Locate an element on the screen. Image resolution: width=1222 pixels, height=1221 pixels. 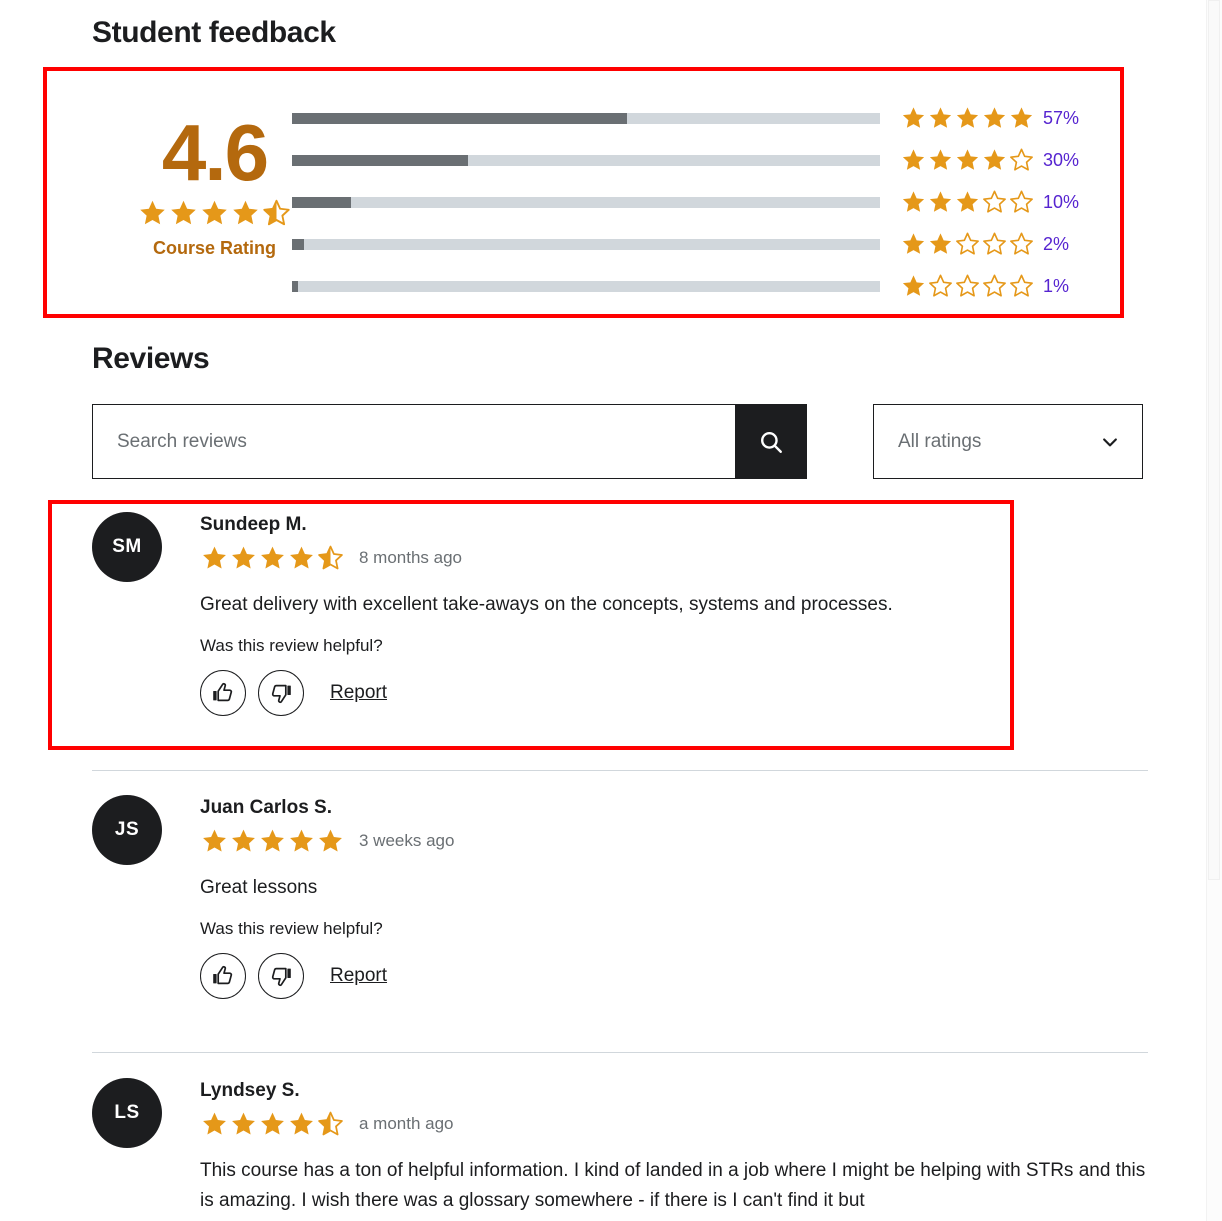
reviews-title: Reviews is located at coordinates (151, 358).